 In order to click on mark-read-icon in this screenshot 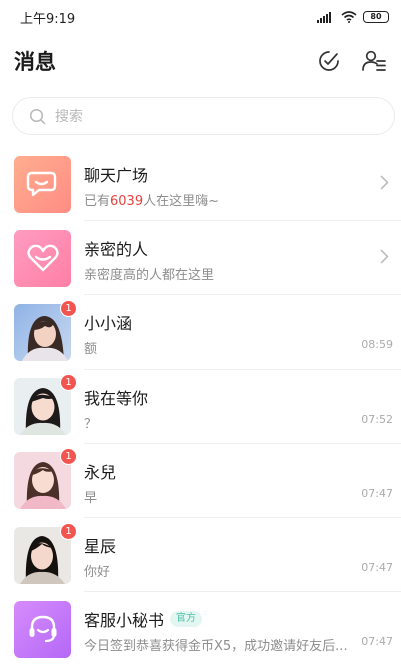, I will do `click(329, 61)`.